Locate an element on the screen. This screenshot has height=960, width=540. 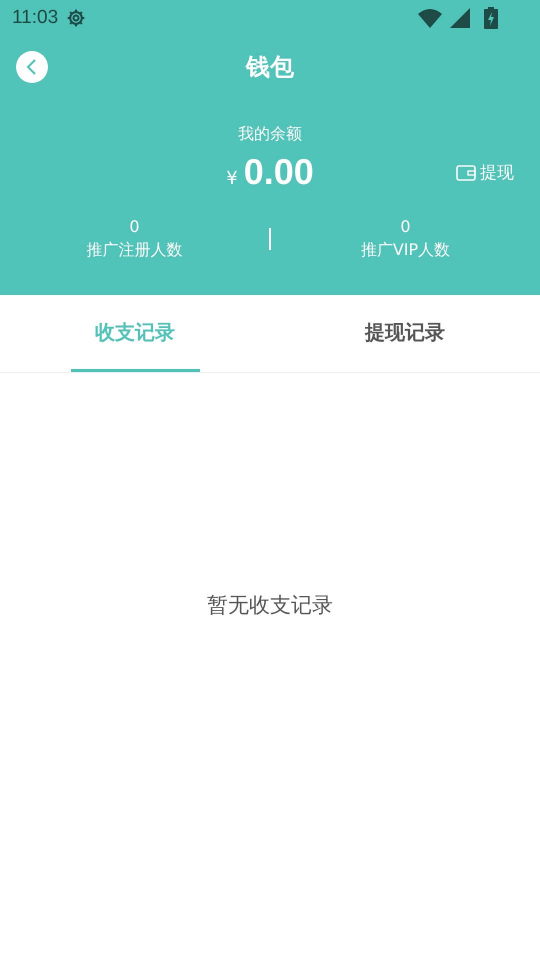
back-button is located at coordinates (32, 67).